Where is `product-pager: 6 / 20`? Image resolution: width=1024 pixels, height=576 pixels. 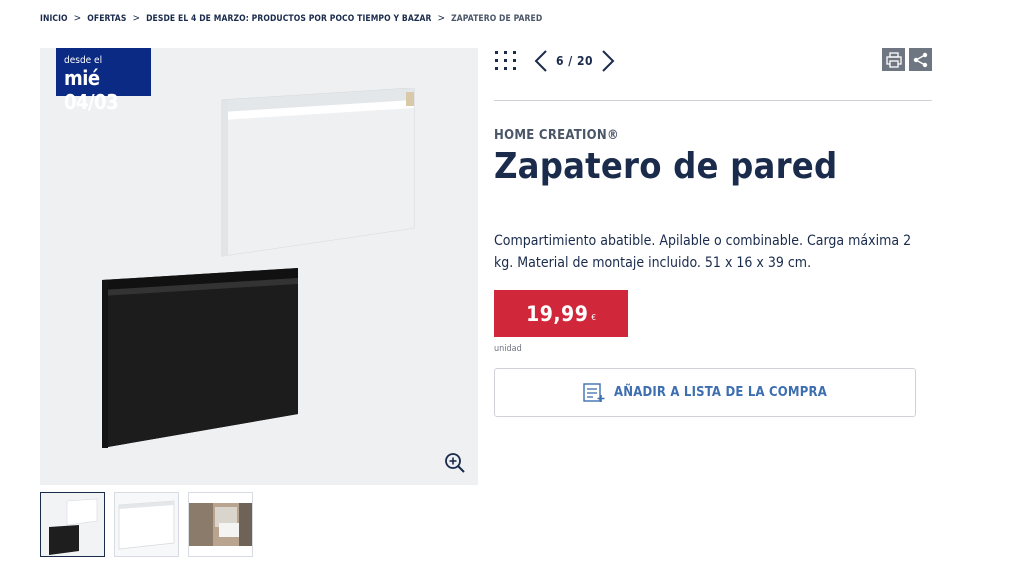
product-pager: 6 / 20 is located at coordinates (713, 61).